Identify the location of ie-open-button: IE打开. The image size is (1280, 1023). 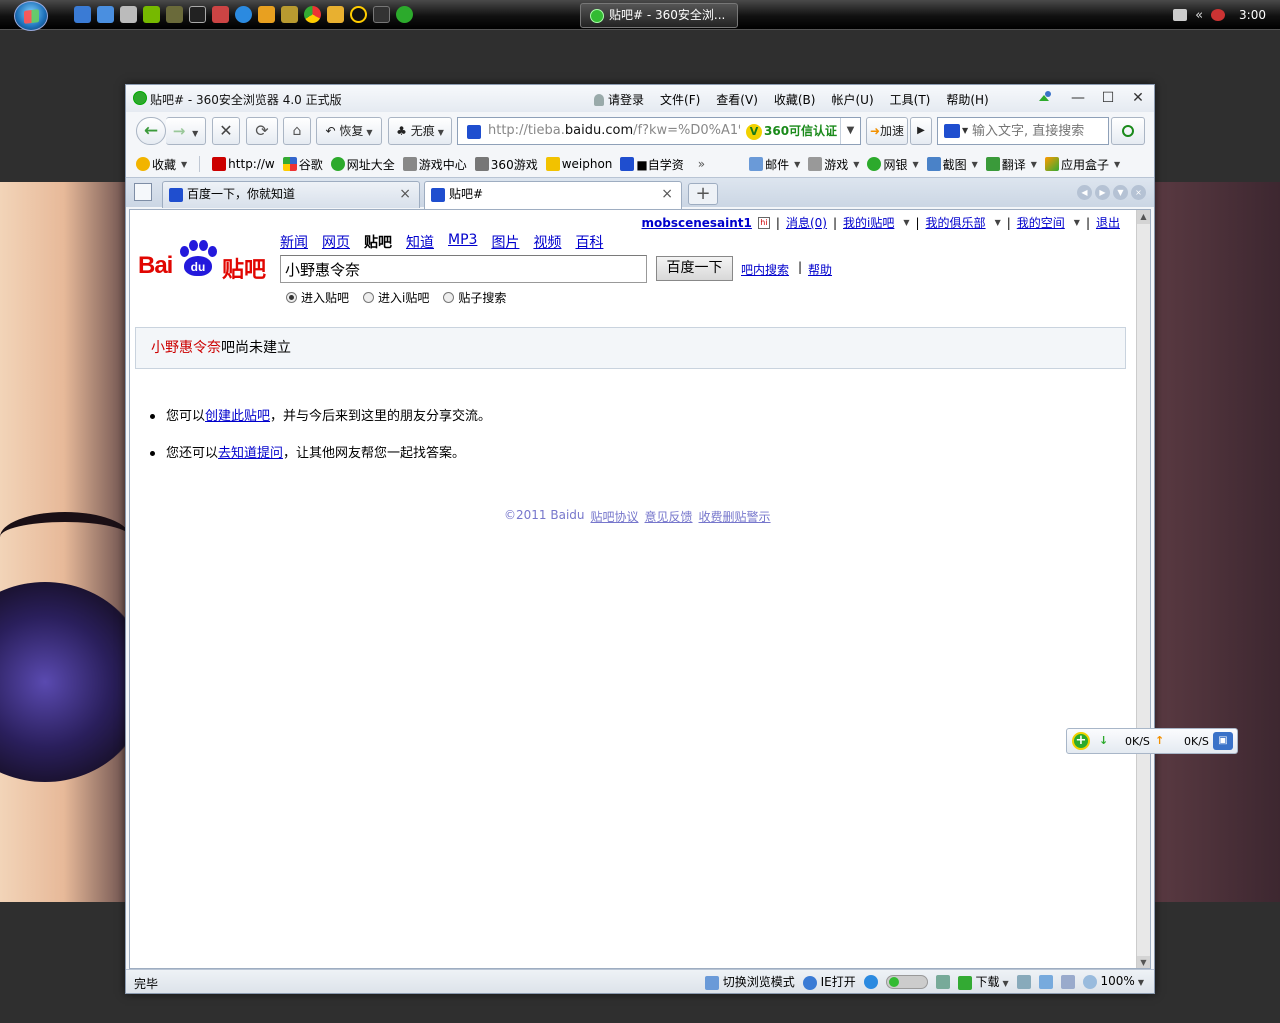
(829, 981).